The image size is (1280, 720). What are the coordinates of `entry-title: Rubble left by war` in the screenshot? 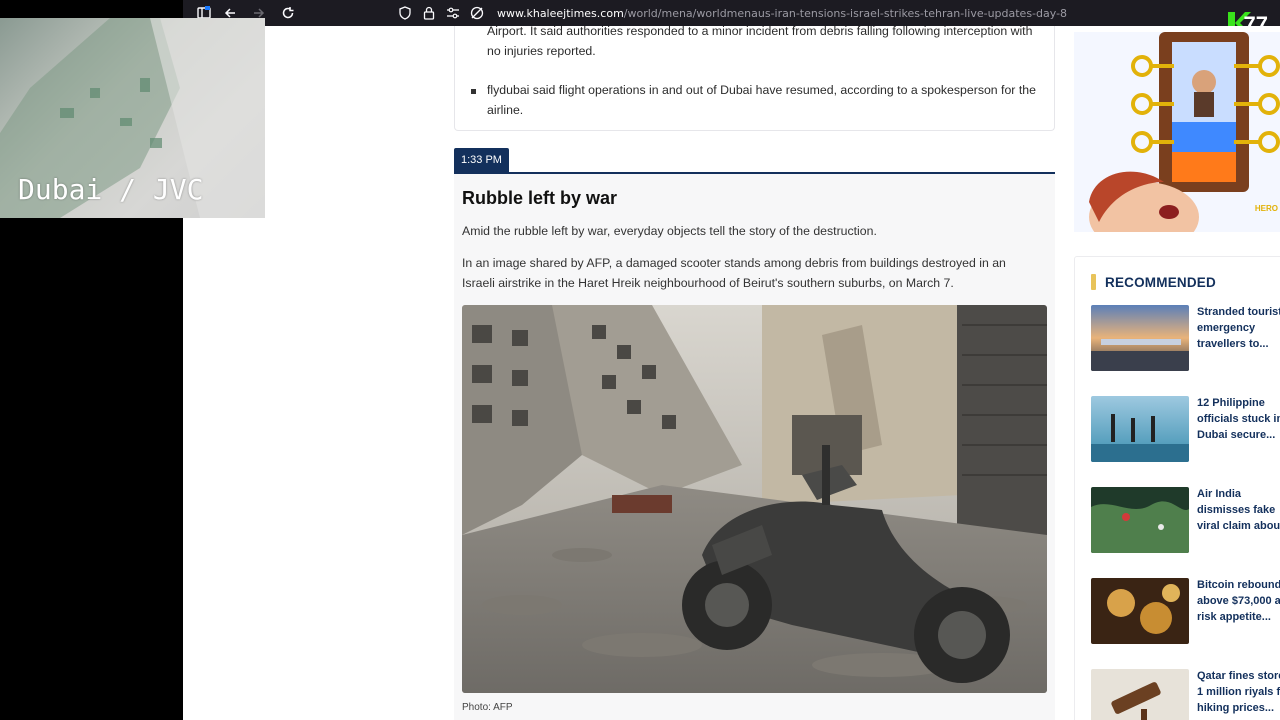 It's located at (540, 198).